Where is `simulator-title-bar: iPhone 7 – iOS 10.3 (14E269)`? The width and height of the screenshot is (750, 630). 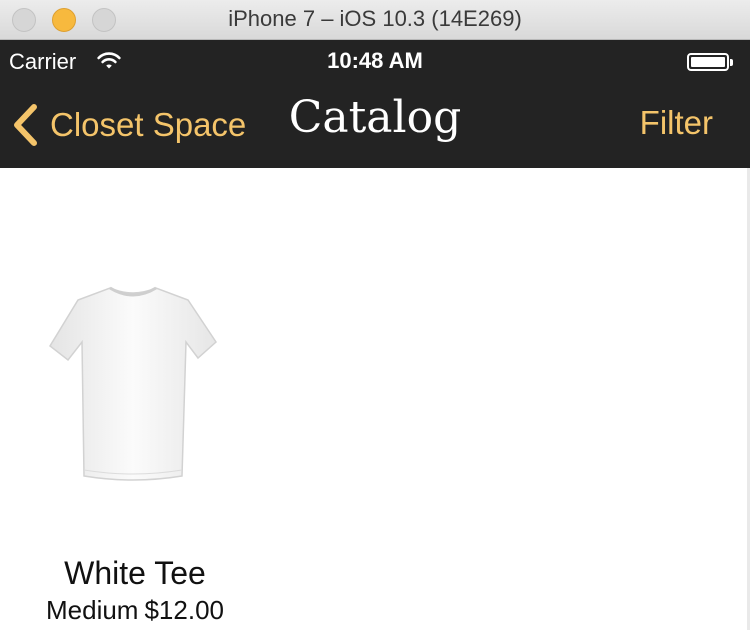
simulator-title-bar: iPhone 7 – iOS 10.3 (14E269) is located at coordinates (375, 20).